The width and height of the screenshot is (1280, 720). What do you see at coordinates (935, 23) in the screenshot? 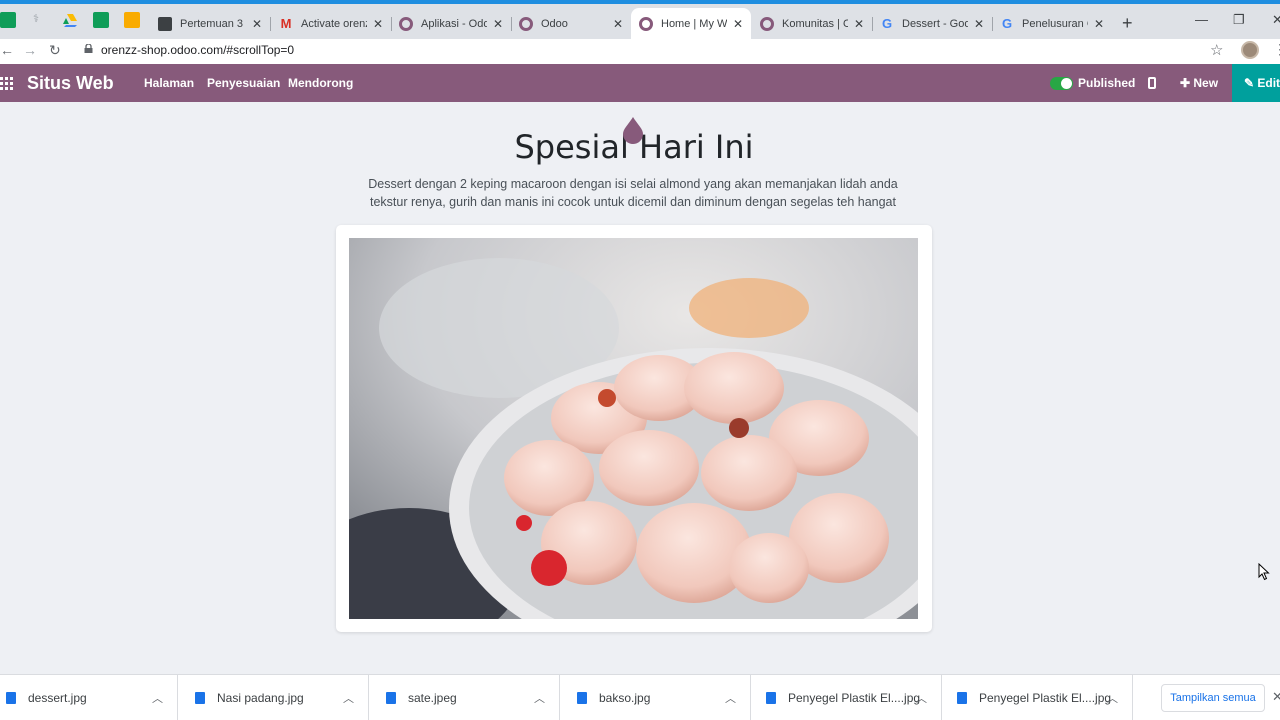
I see `tab-label: Dessert - Goog` at bounding box center [935, 23].